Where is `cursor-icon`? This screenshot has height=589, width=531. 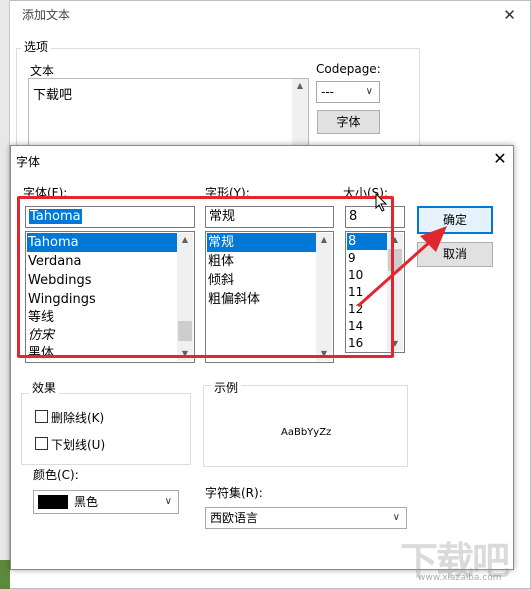
cursor-icon is located at coordinates (381, 202).